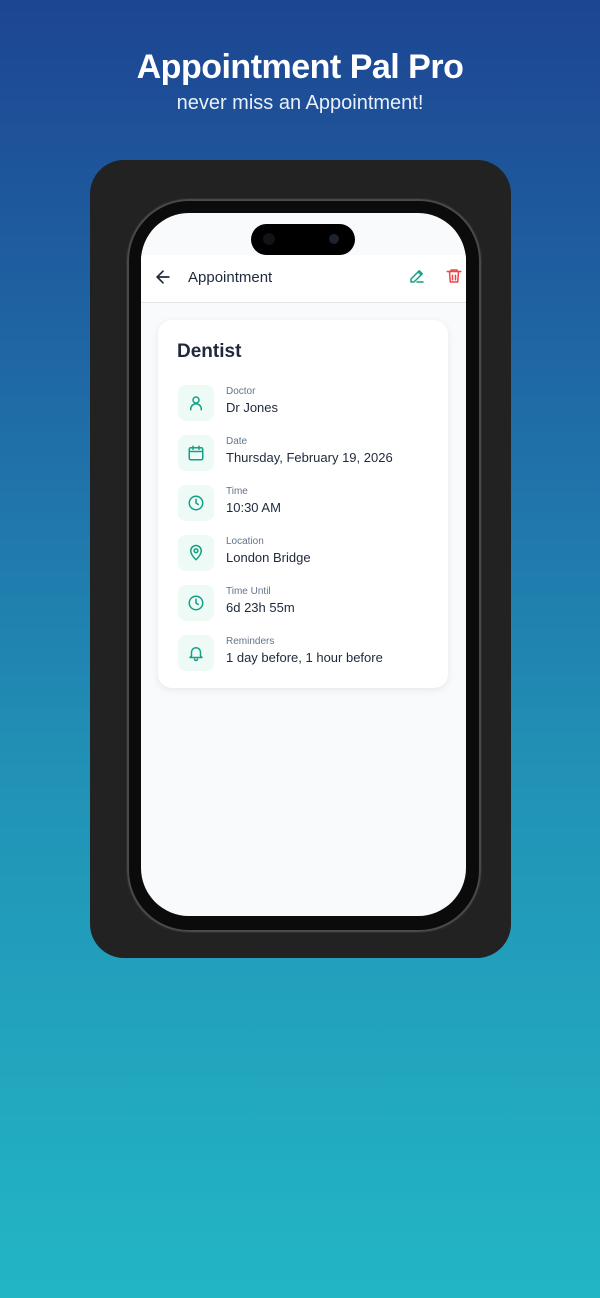  I want to click on arrow-left-icon, so click(163, 277).